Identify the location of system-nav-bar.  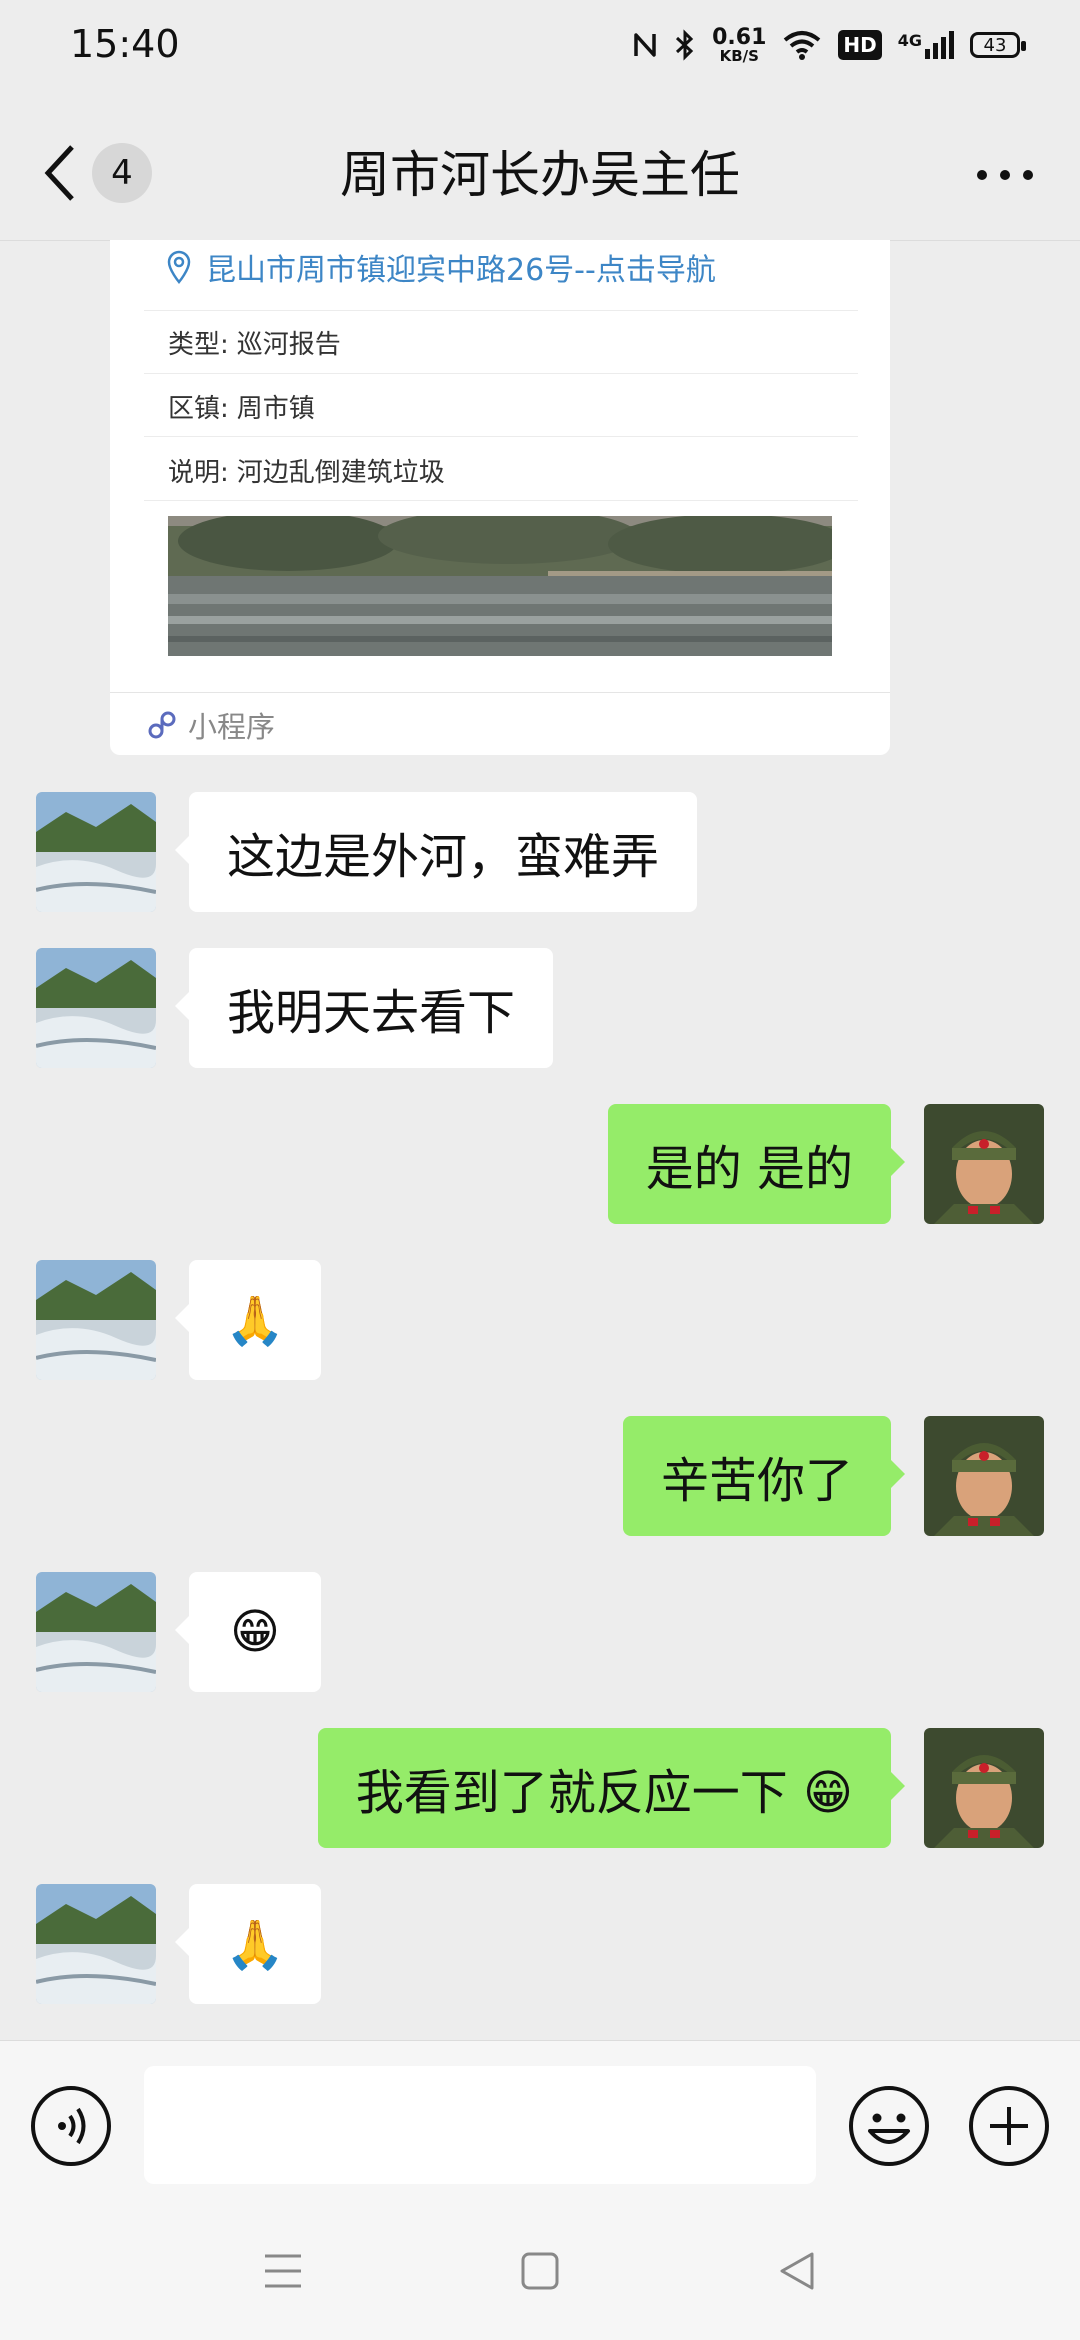
(540, 2270).